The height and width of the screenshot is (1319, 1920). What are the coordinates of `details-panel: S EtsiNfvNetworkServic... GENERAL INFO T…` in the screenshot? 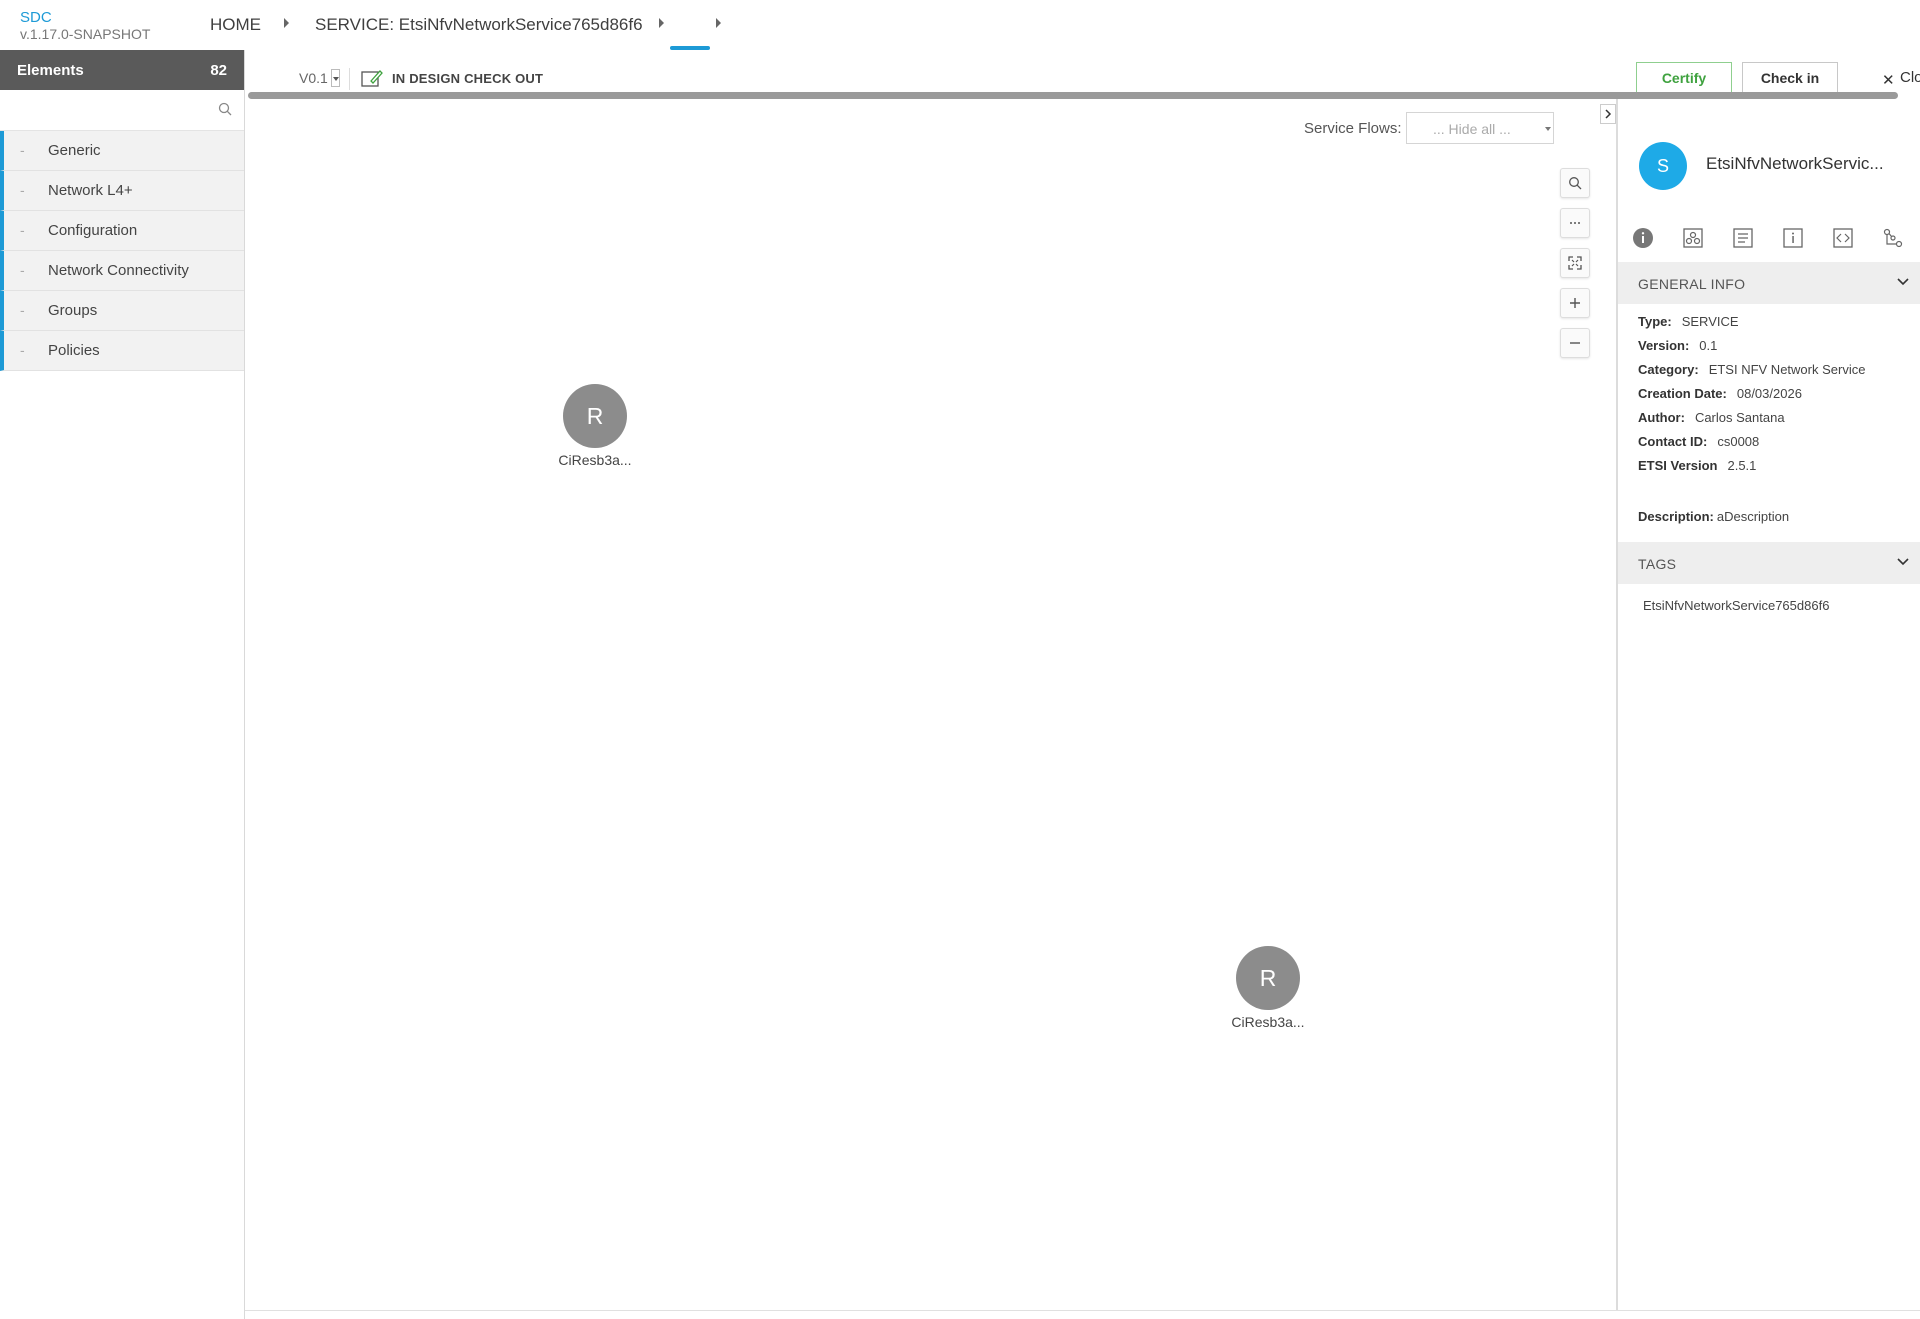 It's located at (1768, 704).